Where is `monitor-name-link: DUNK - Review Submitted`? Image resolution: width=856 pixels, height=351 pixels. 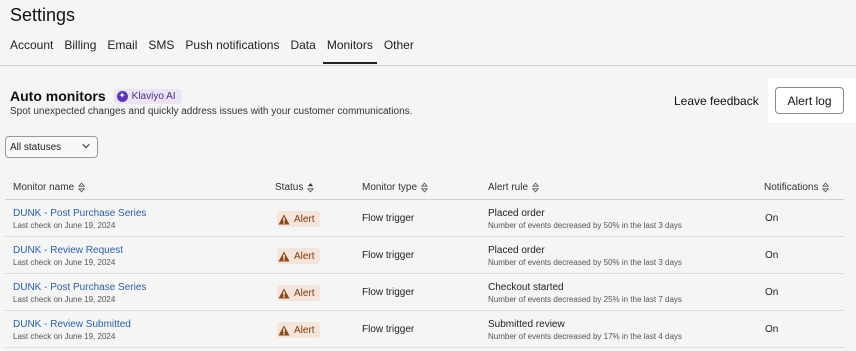 monitor-name-link: DUNK - Review Submitted is located at coordinates (72, 324).